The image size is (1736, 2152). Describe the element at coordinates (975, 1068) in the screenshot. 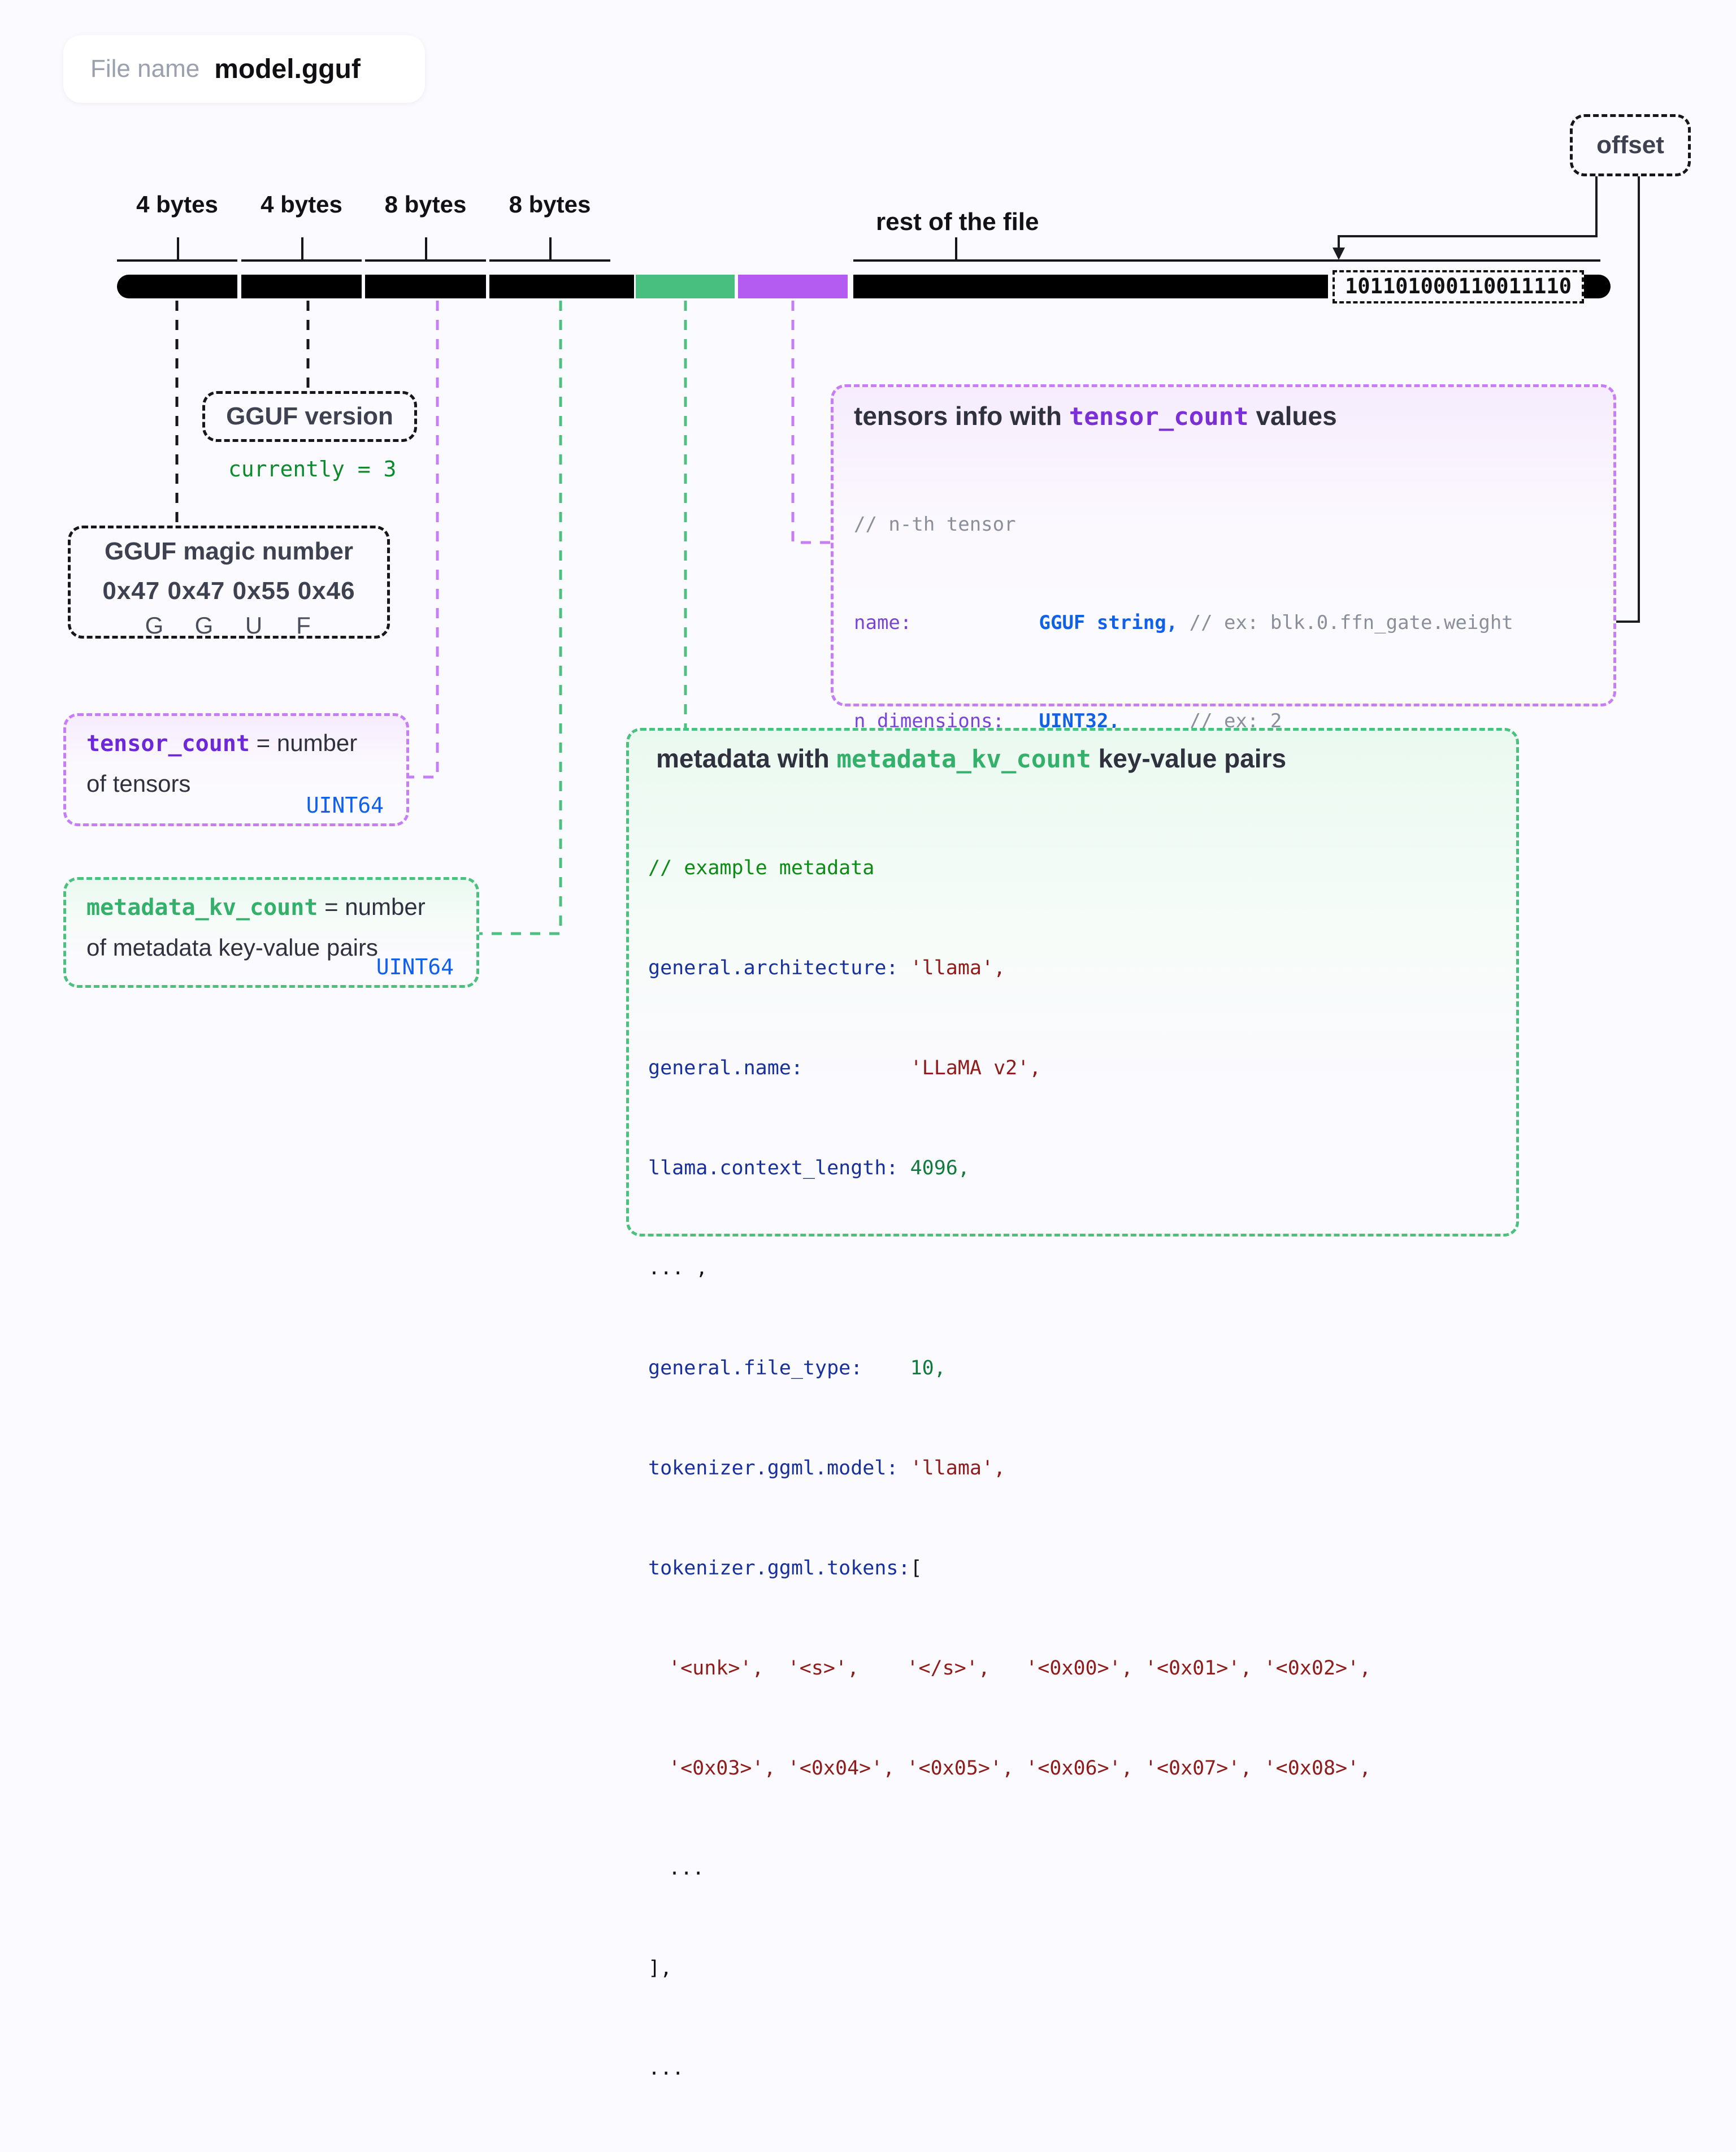

I see `metadata-entry-1-value: 'LLaMA v2',` at that location.